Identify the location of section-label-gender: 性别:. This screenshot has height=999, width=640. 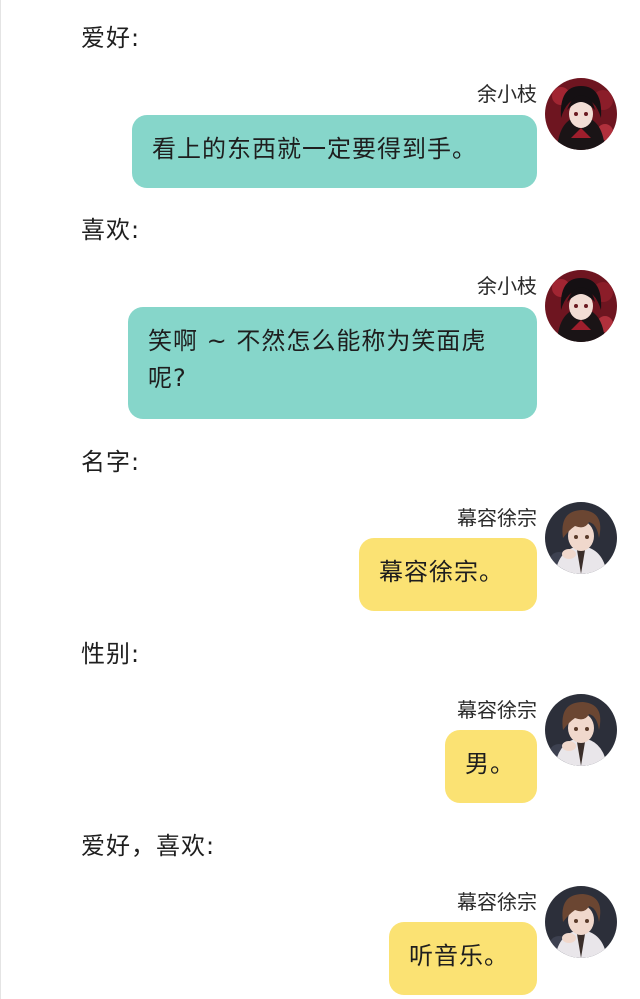
(111, 654).